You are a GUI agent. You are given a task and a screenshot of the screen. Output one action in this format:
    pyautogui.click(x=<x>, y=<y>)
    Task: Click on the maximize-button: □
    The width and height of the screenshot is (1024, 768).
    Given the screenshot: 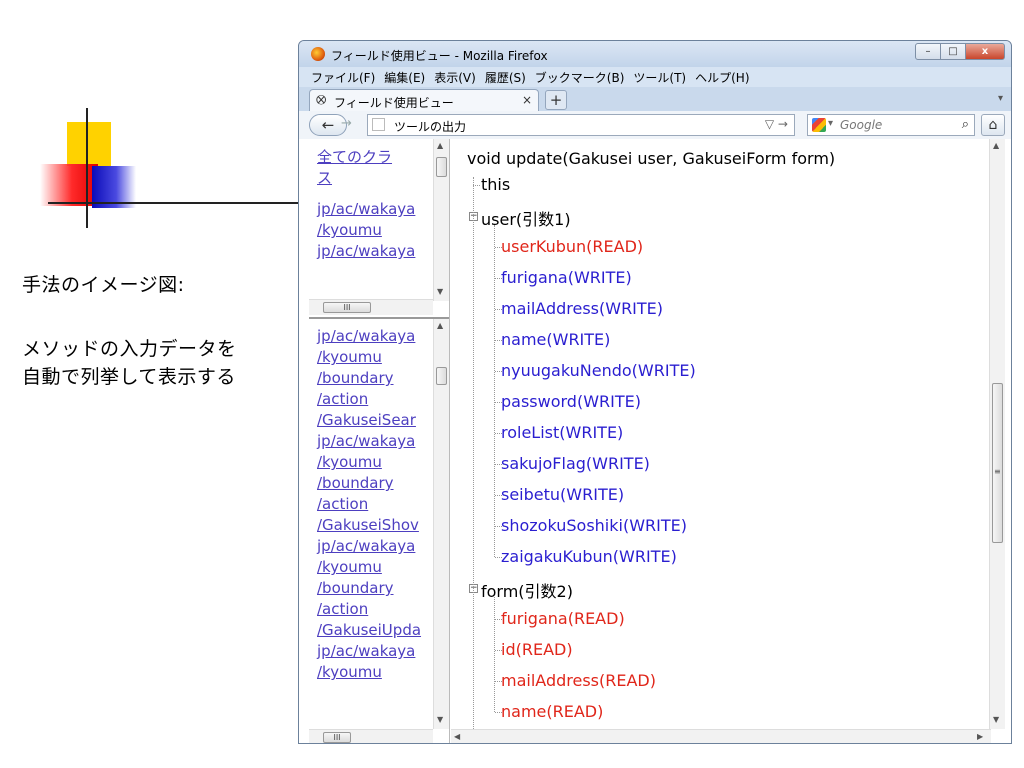 What is the action you would take?
    pyautogui.click(x=953, y=51)
    